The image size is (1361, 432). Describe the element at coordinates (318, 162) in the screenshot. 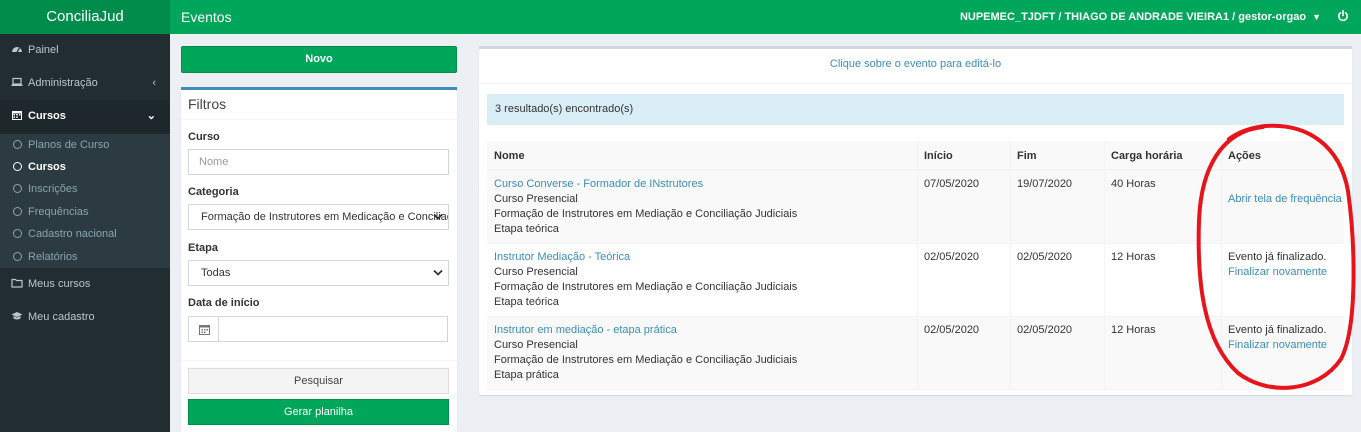

I see `course-name-input: Nome` at that location.